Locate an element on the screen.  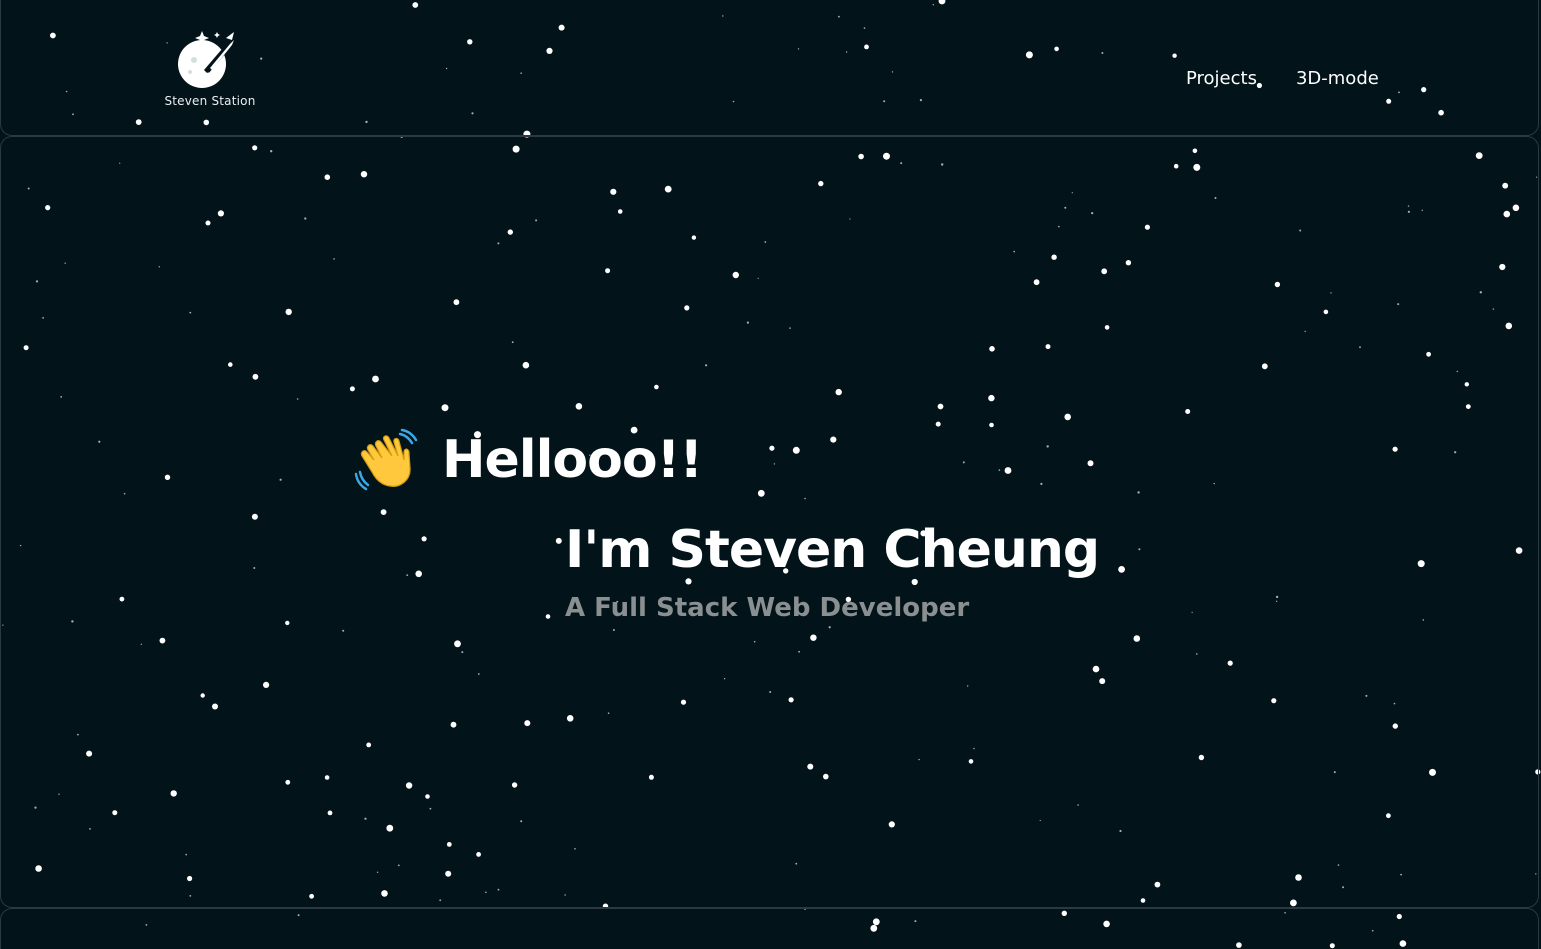
logo: Steven Station is located at coordinates (211, 70).